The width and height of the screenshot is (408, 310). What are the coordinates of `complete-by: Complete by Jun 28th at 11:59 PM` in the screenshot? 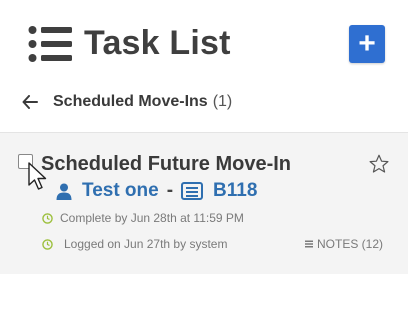 It's located at (143, 218).